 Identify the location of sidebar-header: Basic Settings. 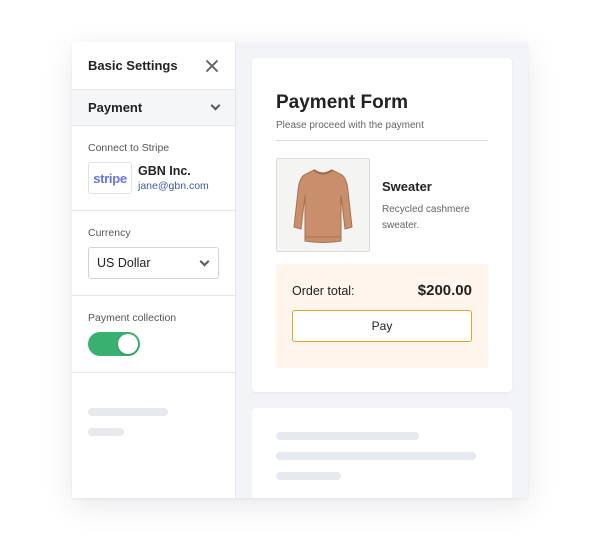
(153, 66).